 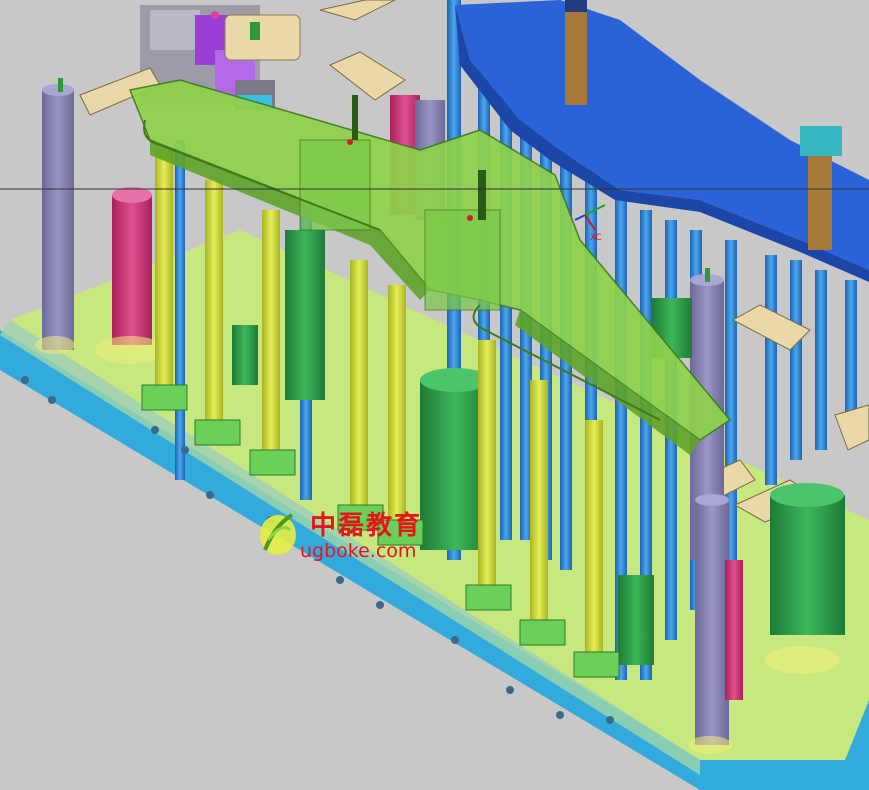 What do you see at coordinates (278, 534) in the screenshot?
I see `watermark-logo-icon` at bounding box center [278, 534].